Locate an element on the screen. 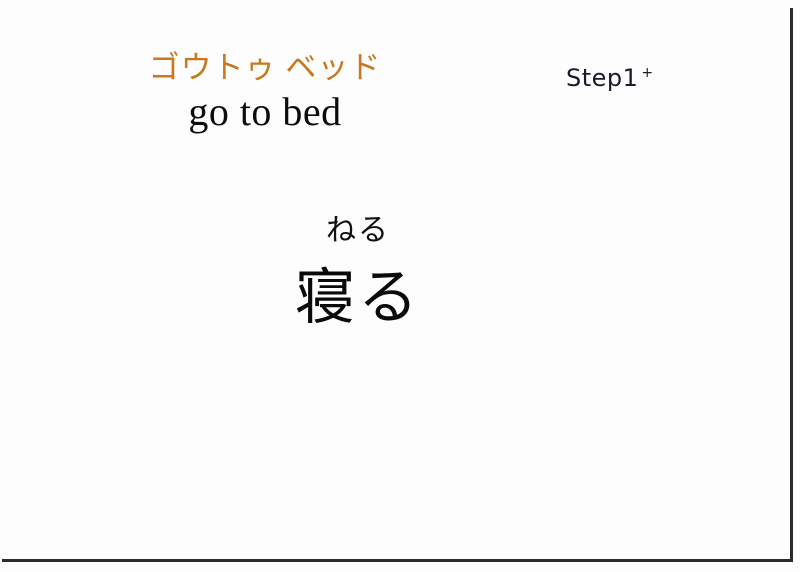 The width and height of the screenshot is (800, 572). phrase-block: ゴウトゥ ベッド go to bed is located at coordinates (265, 92).